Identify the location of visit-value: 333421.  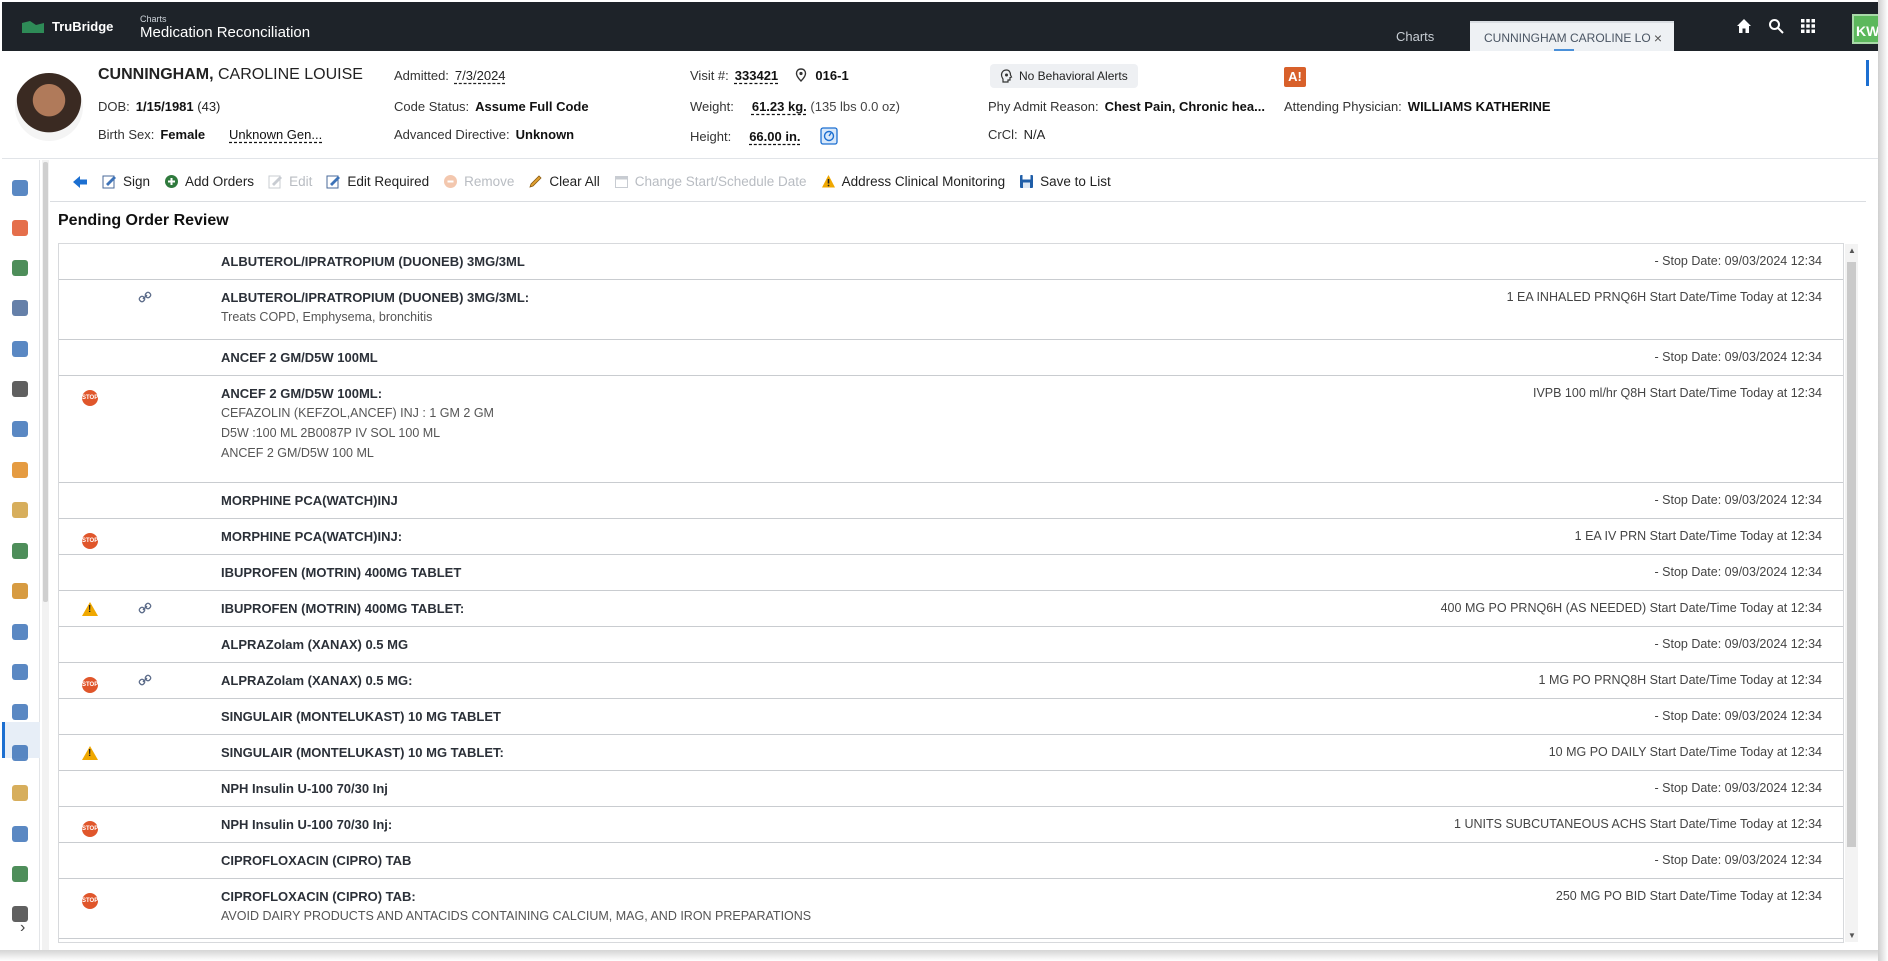
(756, 75).